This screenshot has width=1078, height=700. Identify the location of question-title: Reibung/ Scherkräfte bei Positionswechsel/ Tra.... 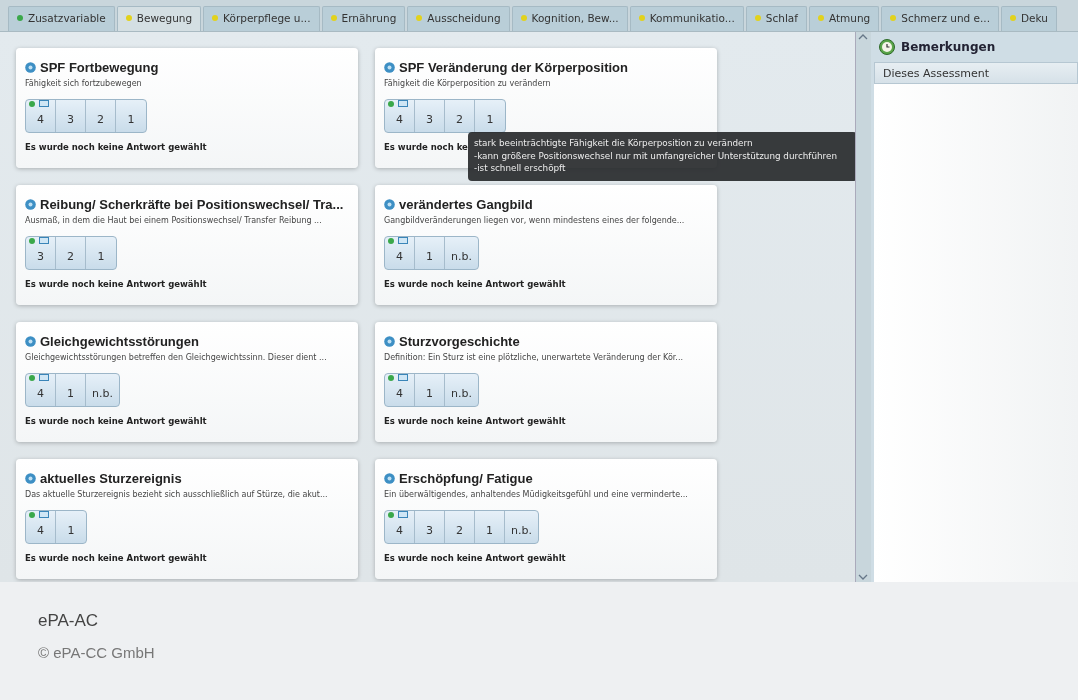
(192, 205).